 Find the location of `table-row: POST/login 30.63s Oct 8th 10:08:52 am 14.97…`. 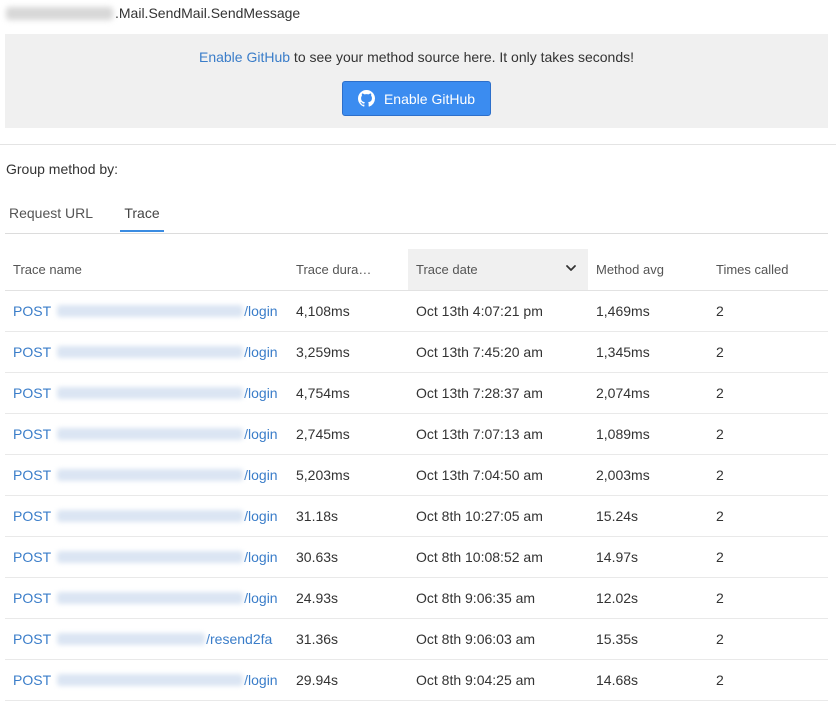

table-row: POST/login 30.63s Oct 8th 10:08:52 am 14.97… is located at coordinates (416, 557).